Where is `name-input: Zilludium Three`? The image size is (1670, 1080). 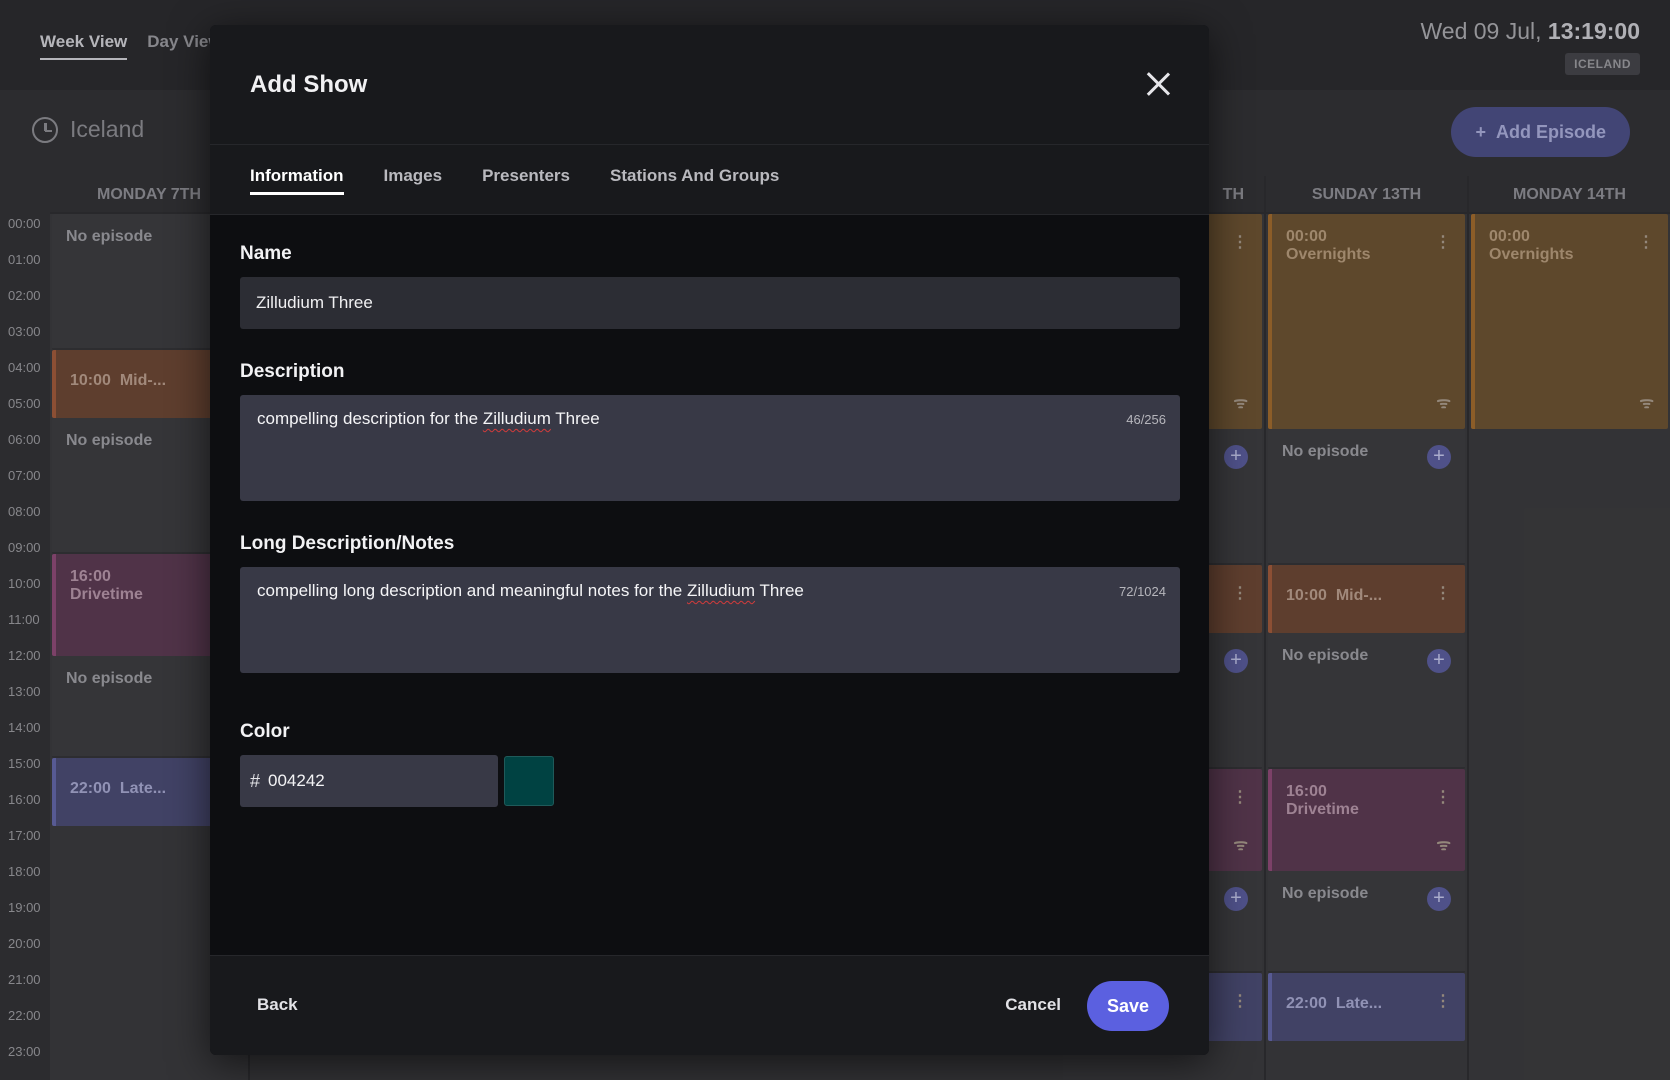
name-input: Zilludium Three is located at coordinates (710, 303).